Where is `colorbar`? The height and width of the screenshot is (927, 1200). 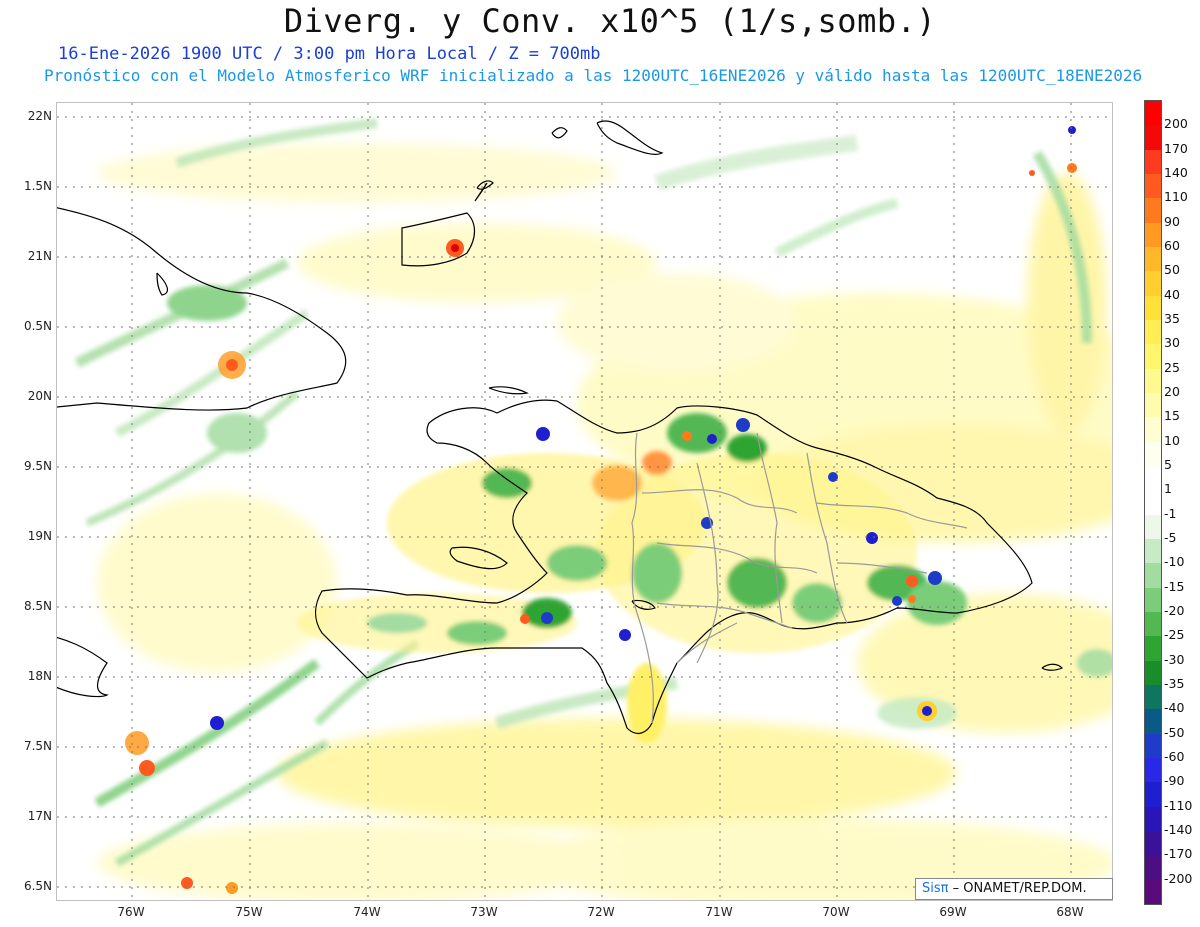 colorbar is located at coordinates (1153, 502).